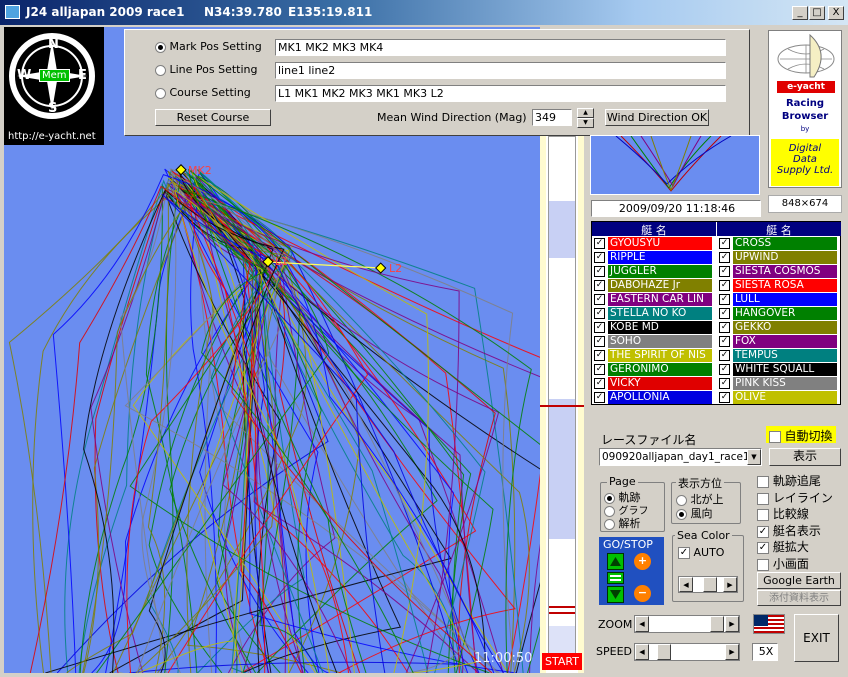  What do you see at coordinates (654, 314) in the screenshot?
I see `boat-row: ✓ STELLA NO KO` at bounding box center [654, 314].